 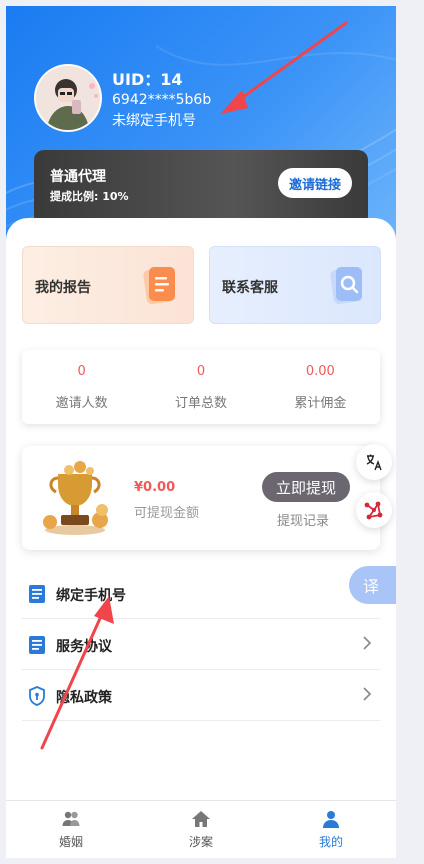 What do you see at coordinates (147, 79) in the screenshot?
I see `user-id: UID：14` at bounding box center [147, 79].